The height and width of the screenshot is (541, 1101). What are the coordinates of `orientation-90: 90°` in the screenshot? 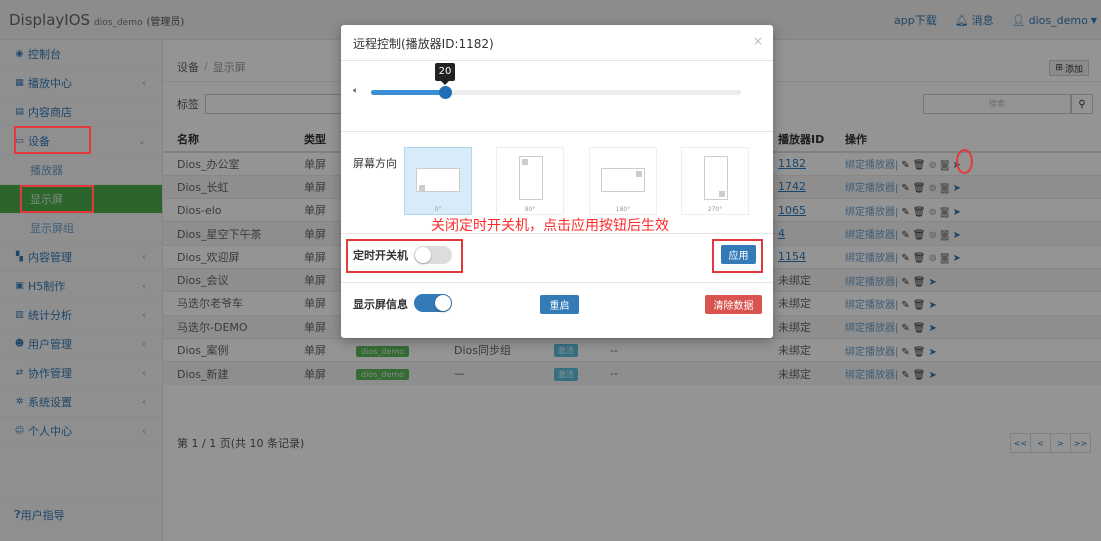 It's located at (530, 181).